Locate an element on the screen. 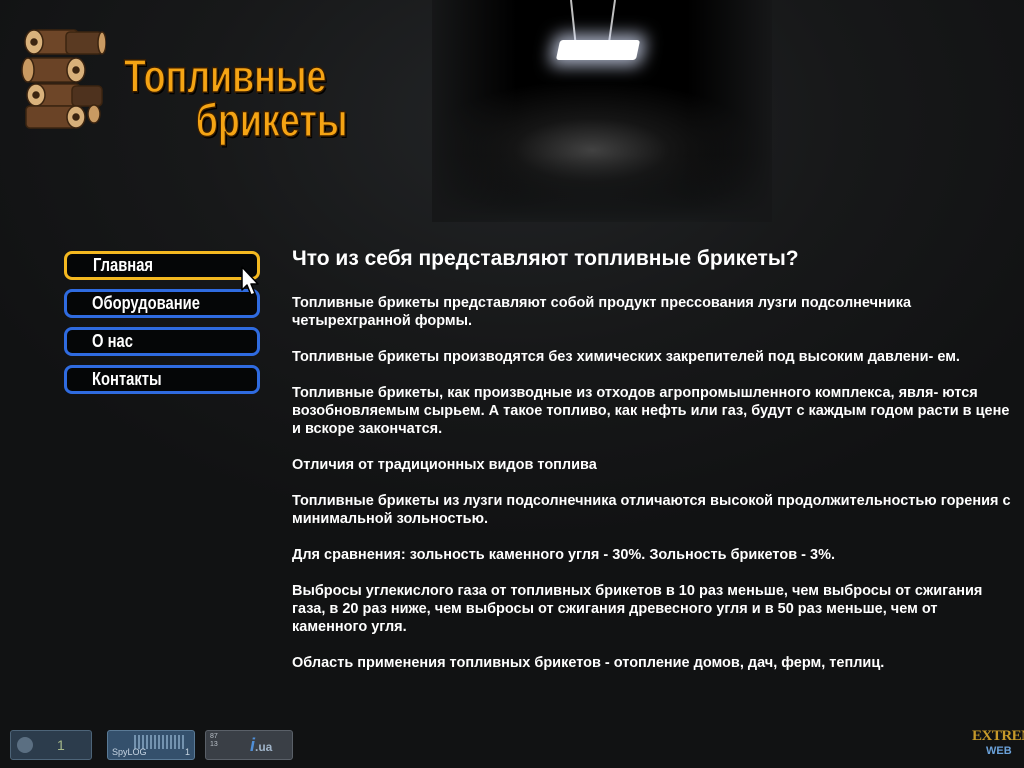 This screenshot has height=768, width=1024. counter-3-brand: i.ua is located at coordinates (261, 745).